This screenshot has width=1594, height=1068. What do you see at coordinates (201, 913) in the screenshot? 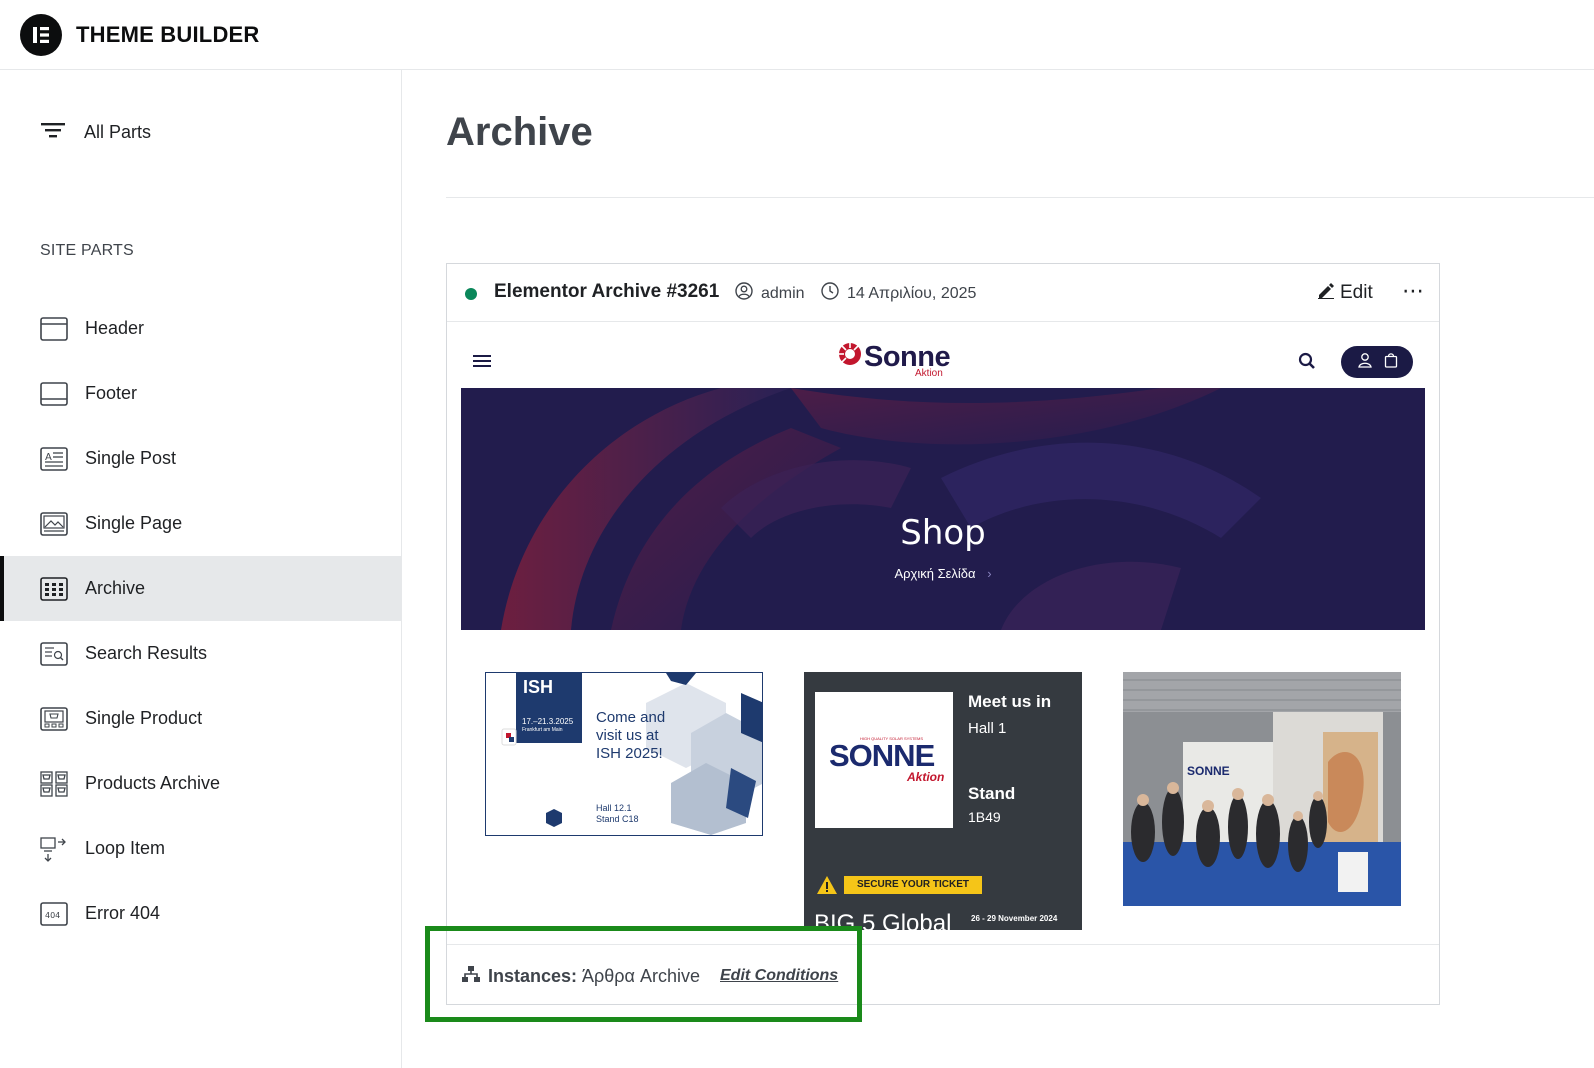
I see `sidebar-item-error-404: 404 Error 404` at bounding box center [201, 913].